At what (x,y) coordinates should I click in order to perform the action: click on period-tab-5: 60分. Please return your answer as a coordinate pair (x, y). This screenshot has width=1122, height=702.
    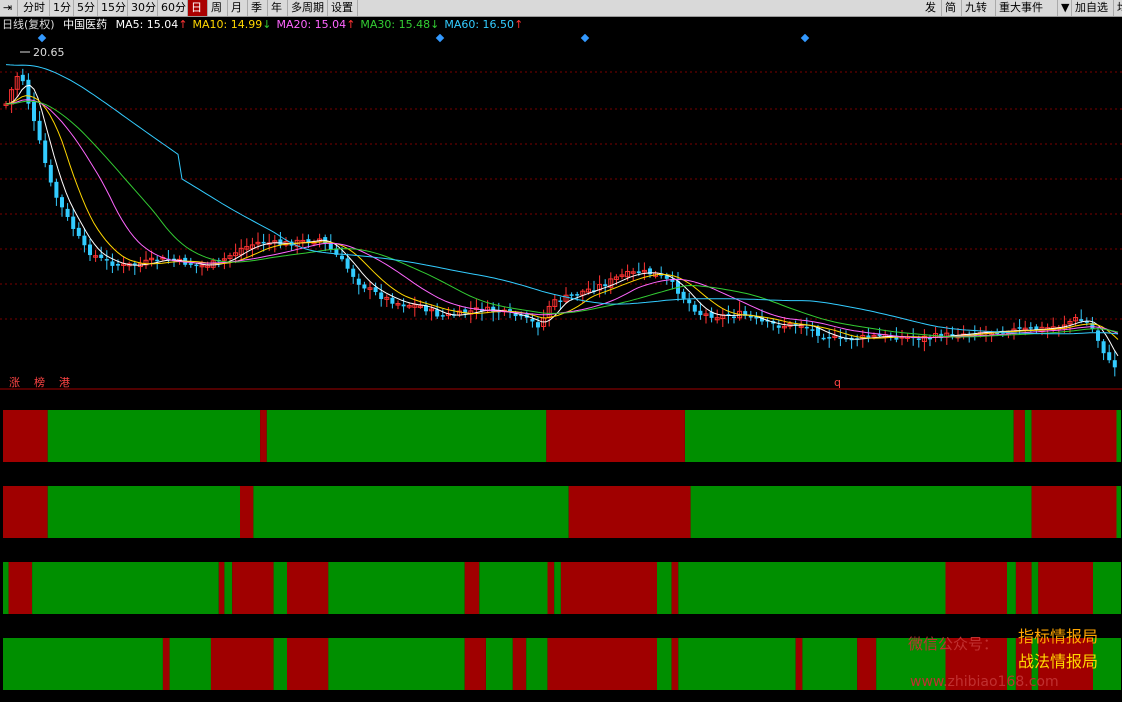
    Looking at the image, I should click on (173, 8).